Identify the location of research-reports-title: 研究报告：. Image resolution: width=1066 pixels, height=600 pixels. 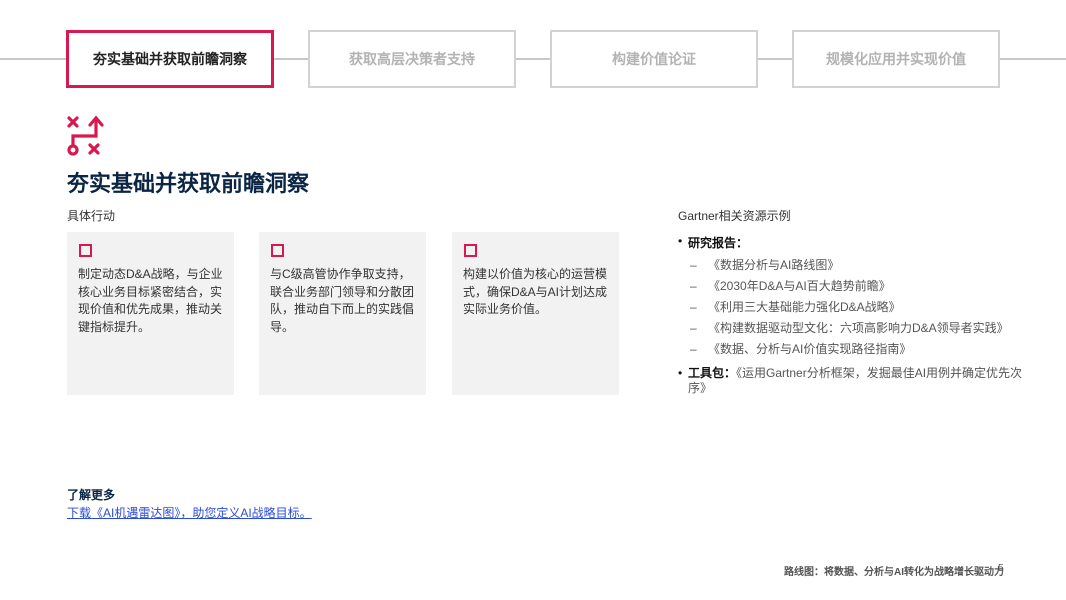
(858, 242).